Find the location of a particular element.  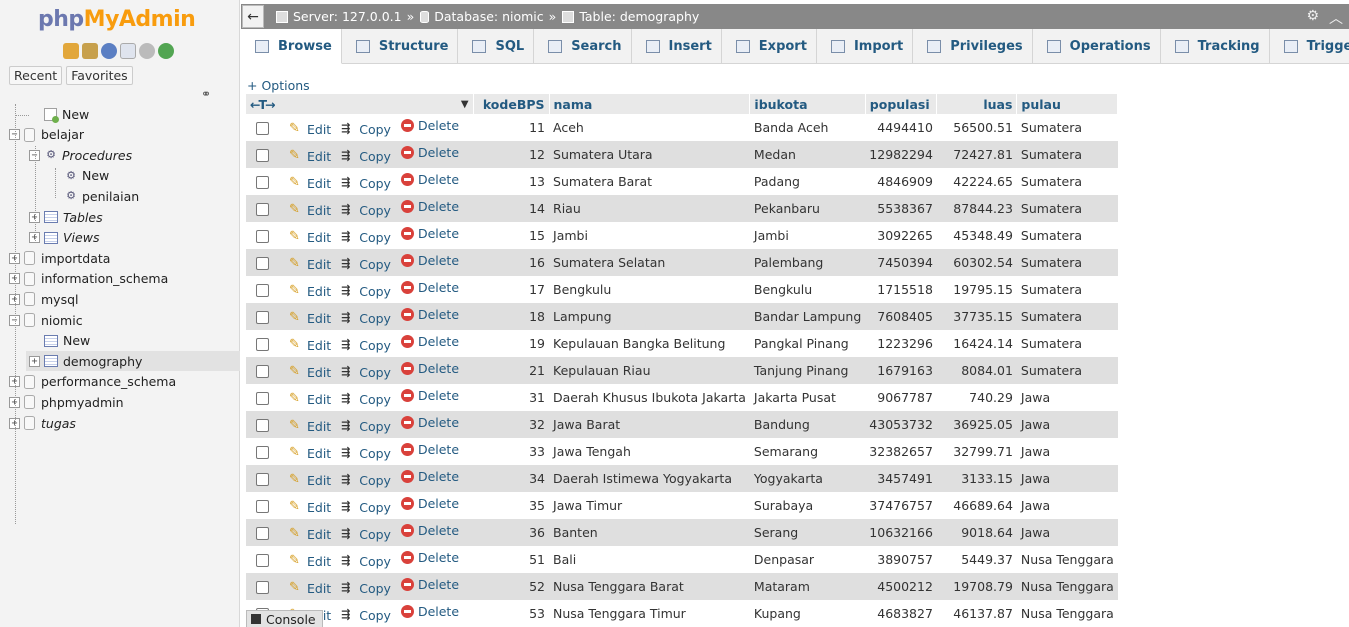

cell-populasi: 4500212 is located at coordinates (901, 586).